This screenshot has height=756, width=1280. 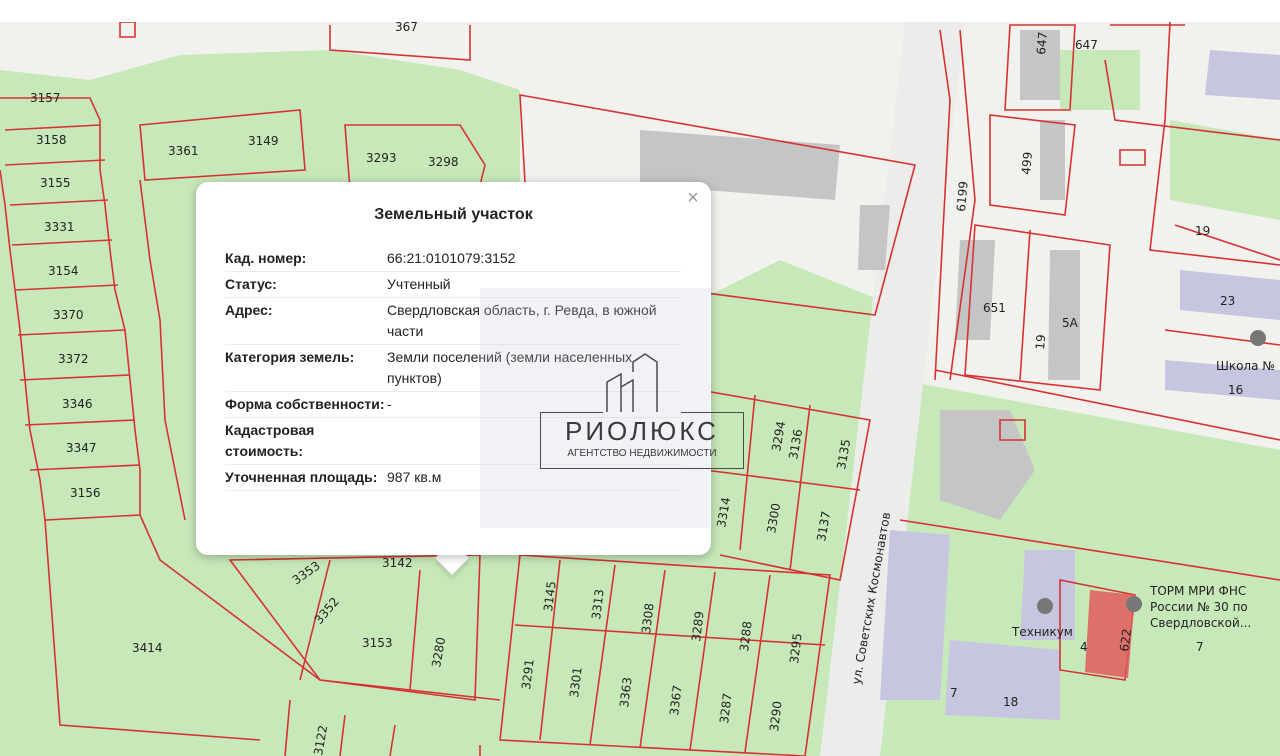 I want to click on svg-text: 3156, so click(x=85, y=493).